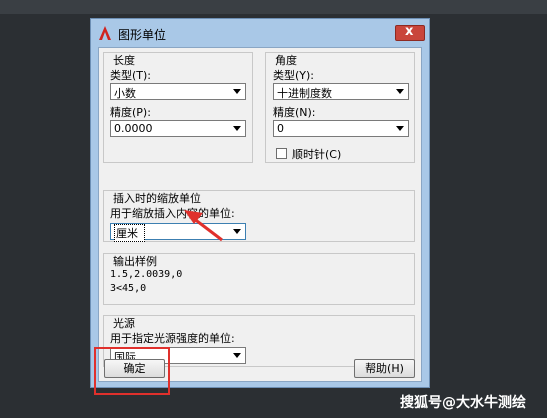  I want to click on dialog-title: 图形单位, so click(142, 35).